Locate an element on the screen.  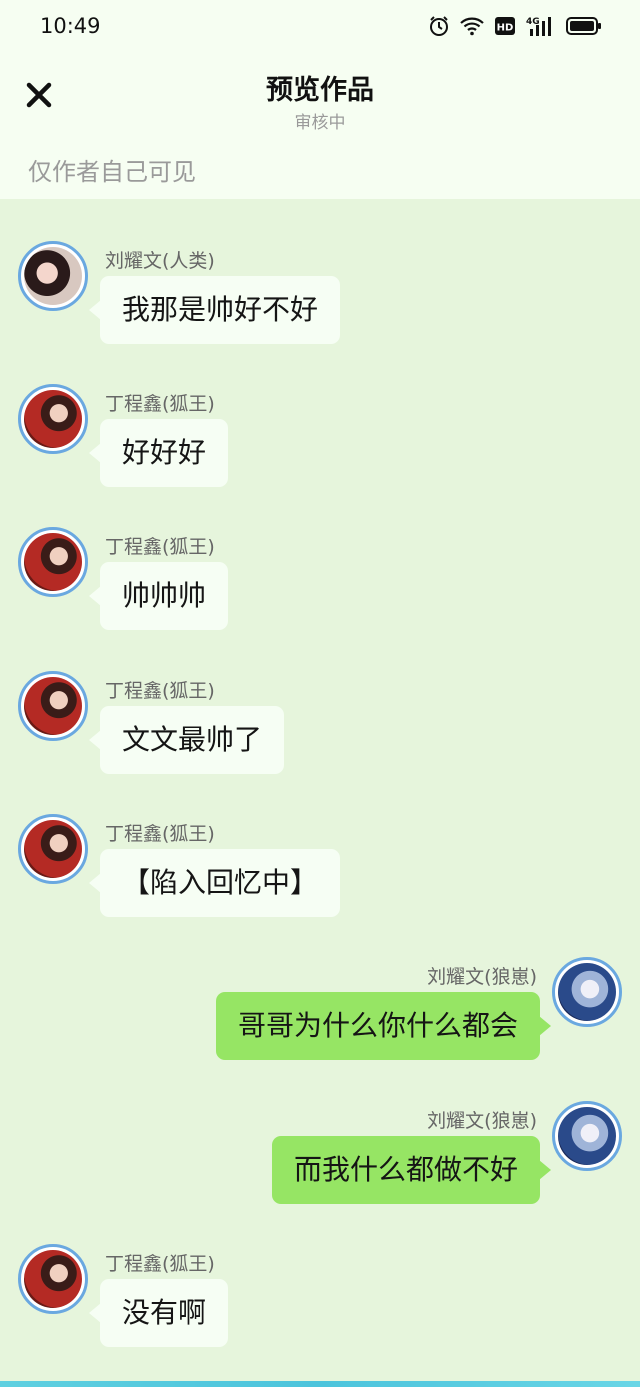
sender-name: 刘耀文(人类) is located at coordinates (160, 261).